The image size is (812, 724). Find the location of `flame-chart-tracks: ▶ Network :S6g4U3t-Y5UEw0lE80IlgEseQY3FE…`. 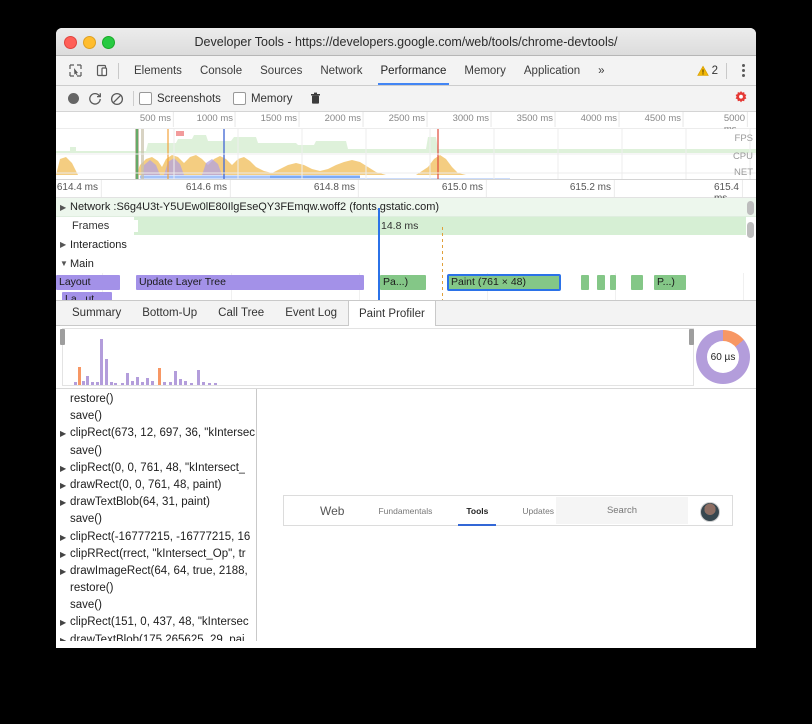

flame-chart-tracks: ▶ Network :S6g4U3t-Y5UEw0lE80IlgEseQY3FE… is located at coordinates (406, 249).